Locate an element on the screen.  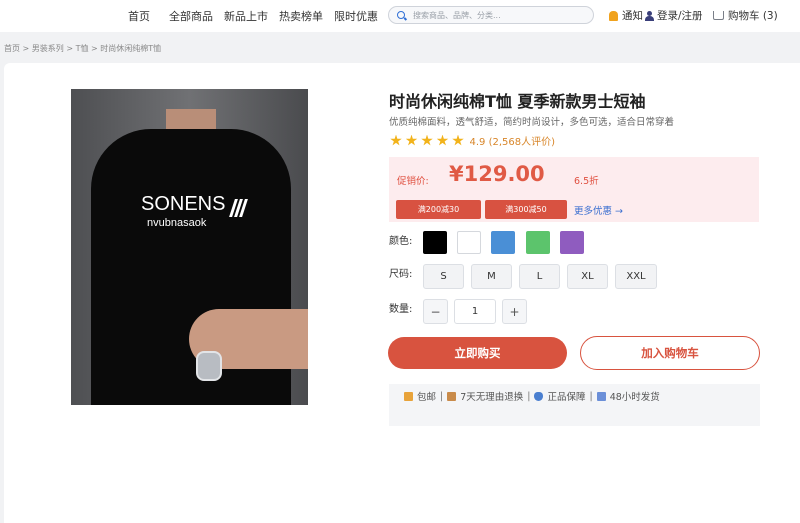
quantity-increase-button: + is located at coordinates (514, 311).